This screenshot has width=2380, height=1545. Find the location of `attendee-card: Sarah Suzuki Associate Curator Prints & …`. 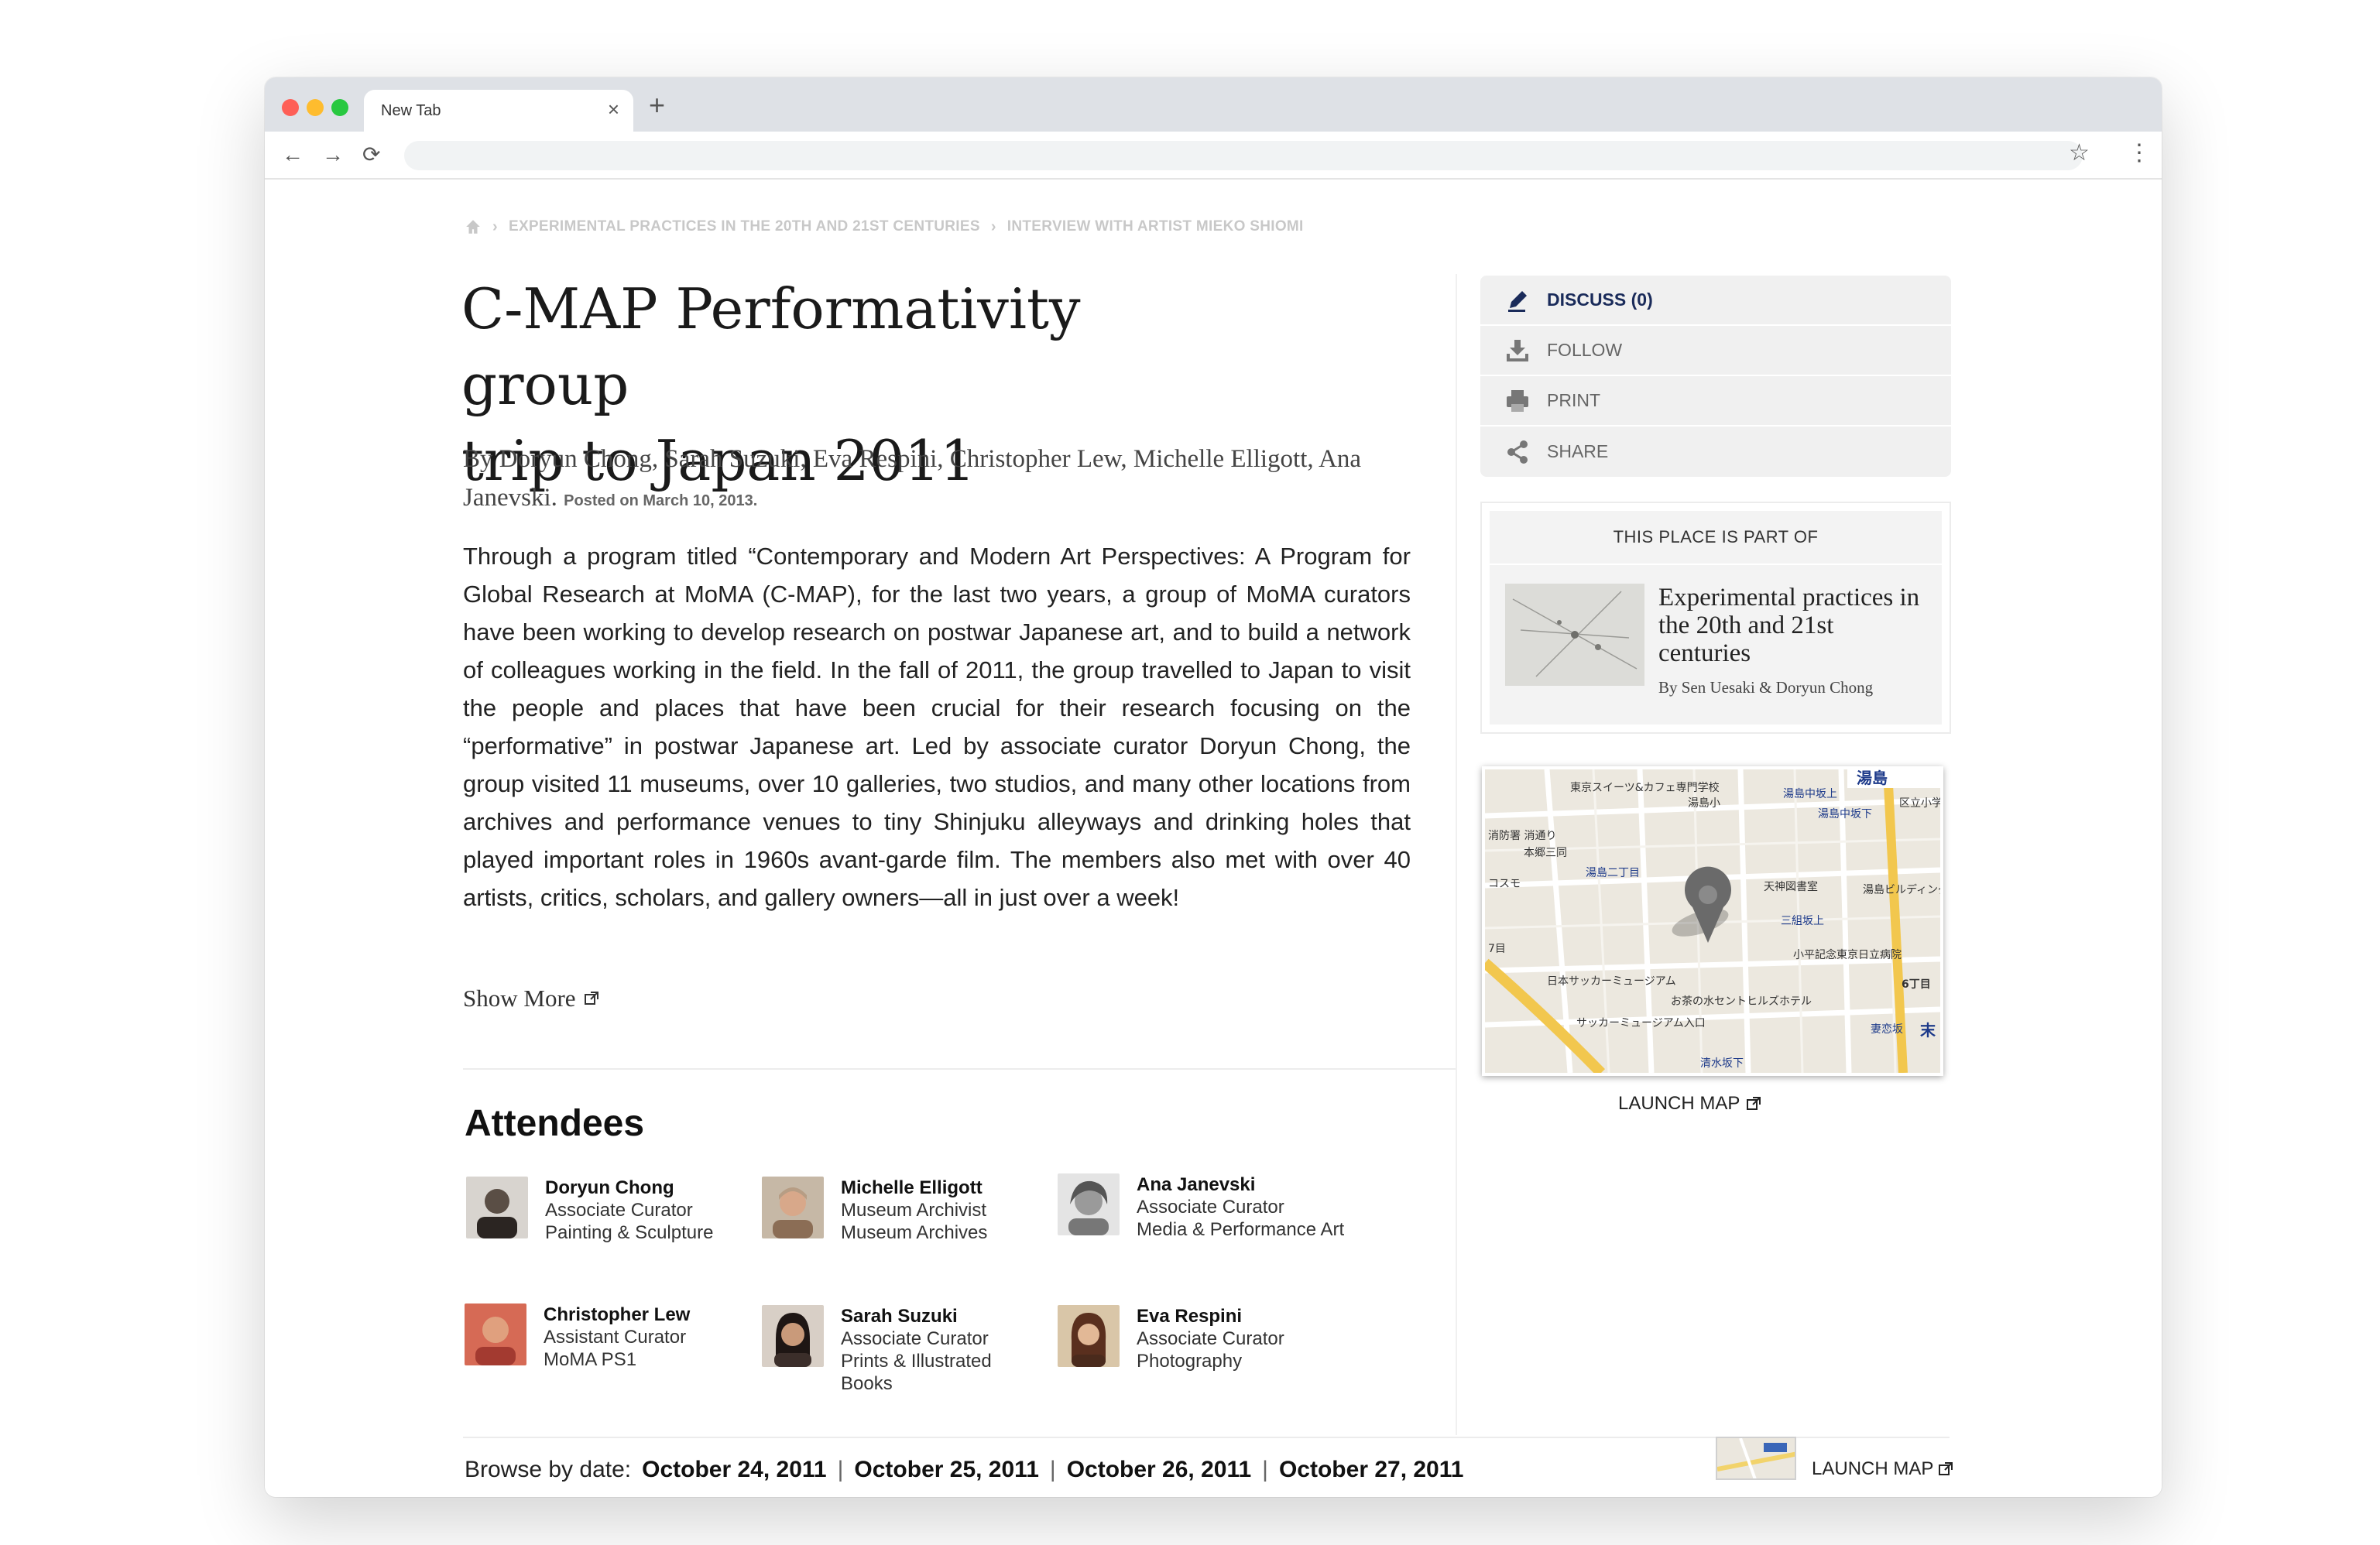

attendee-card: Sarah Suzuki Associate Curator Prints & … is located at coordinates (902, 1350).